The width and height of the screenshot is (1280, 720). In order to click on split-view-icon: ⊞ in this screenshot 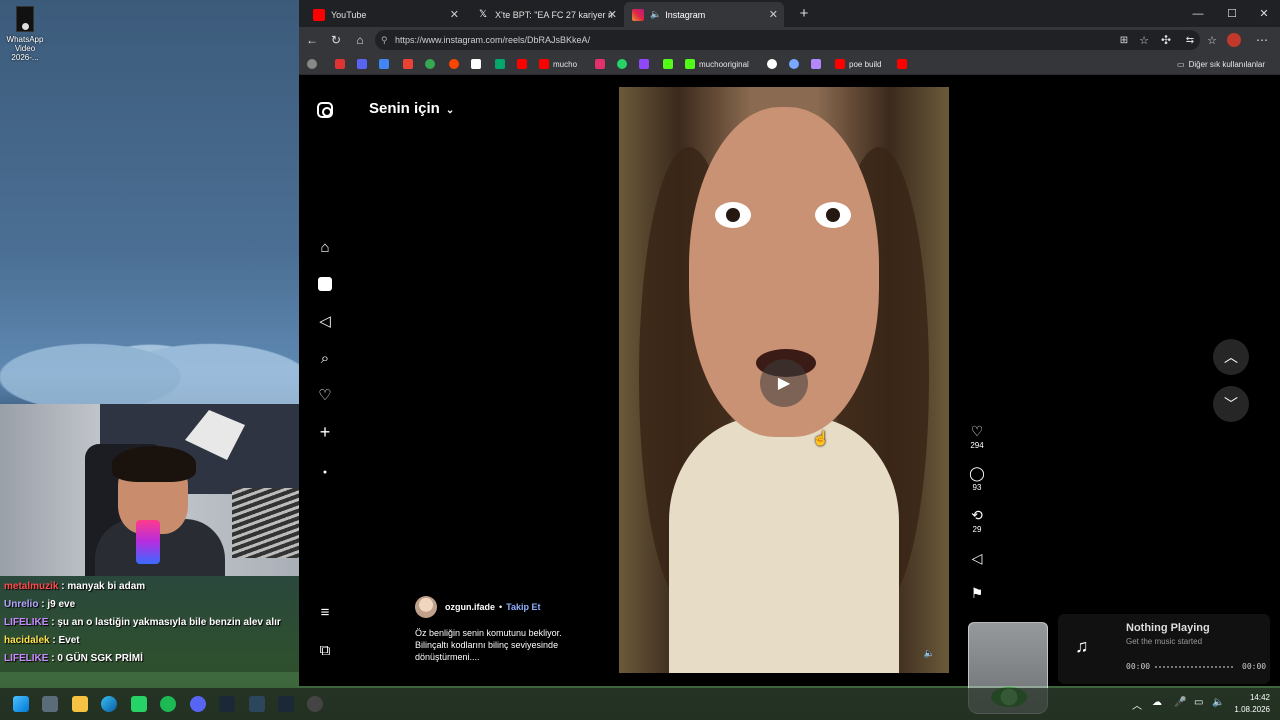, I will do `click(1124, 40)`.